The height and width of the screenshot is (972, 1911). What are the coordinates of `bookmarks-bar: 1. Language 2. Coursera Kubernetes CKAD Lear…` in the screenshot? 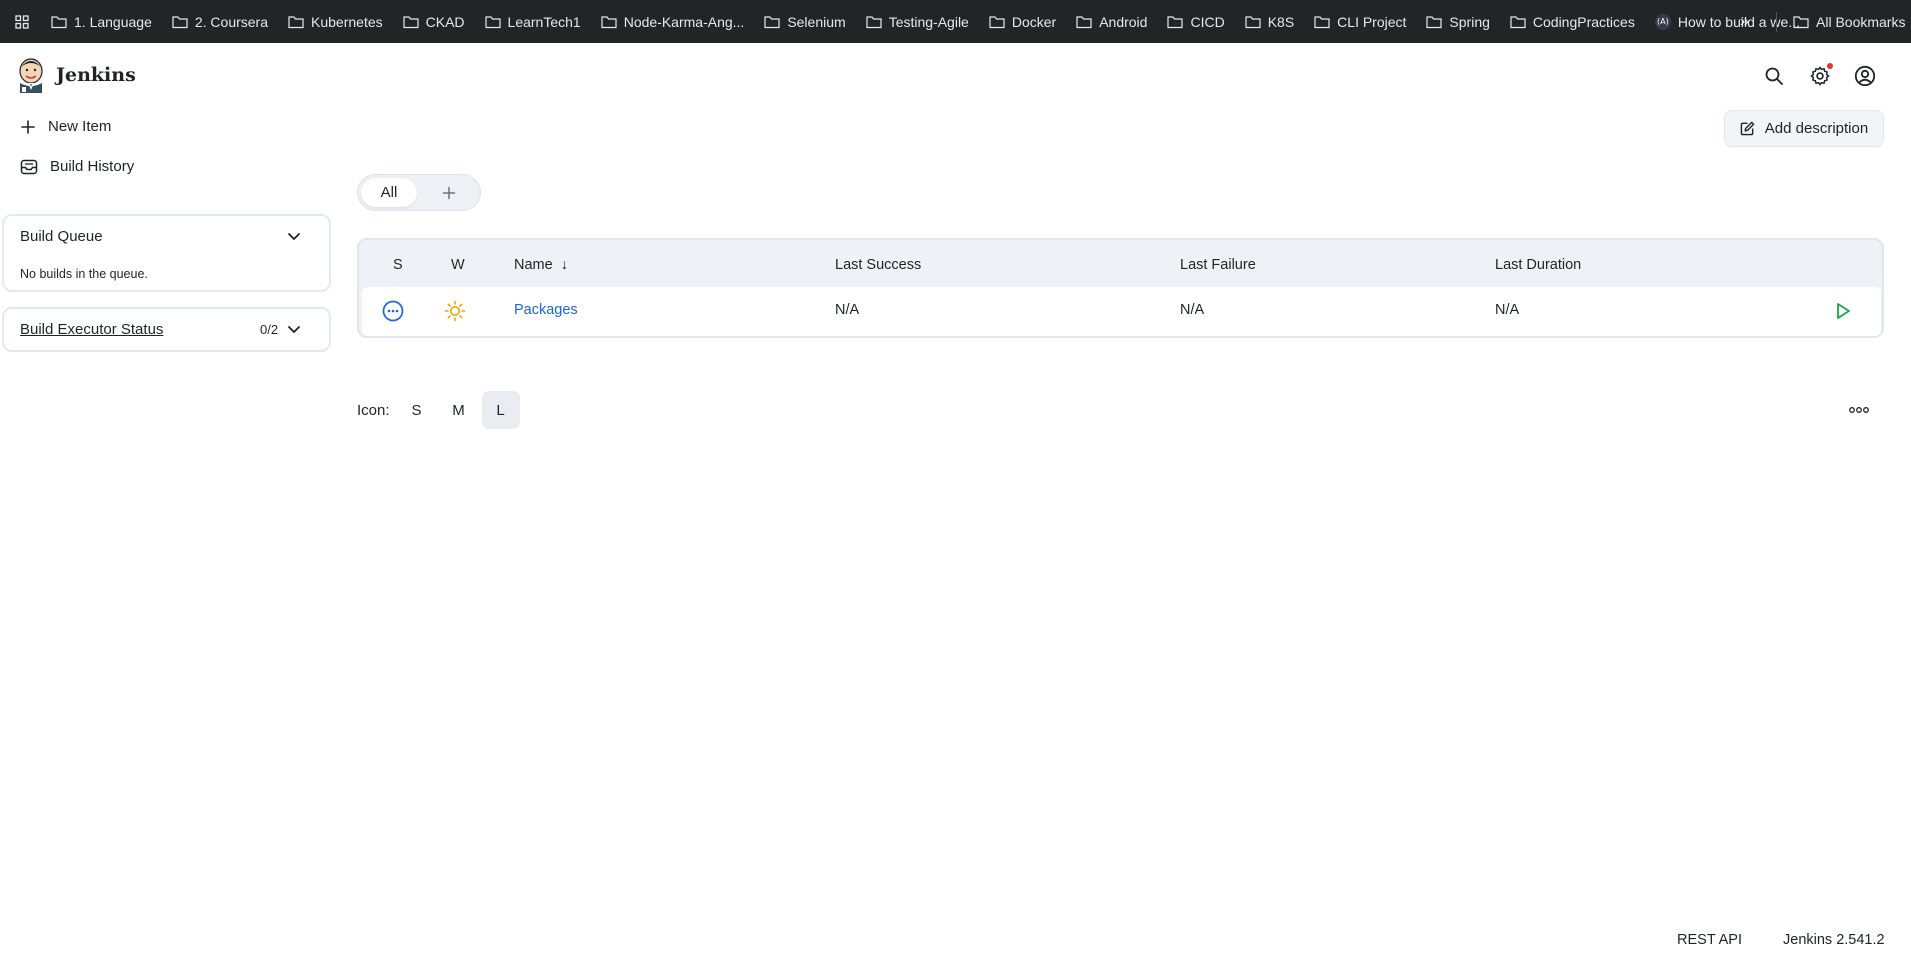 It's located at (955, 21).